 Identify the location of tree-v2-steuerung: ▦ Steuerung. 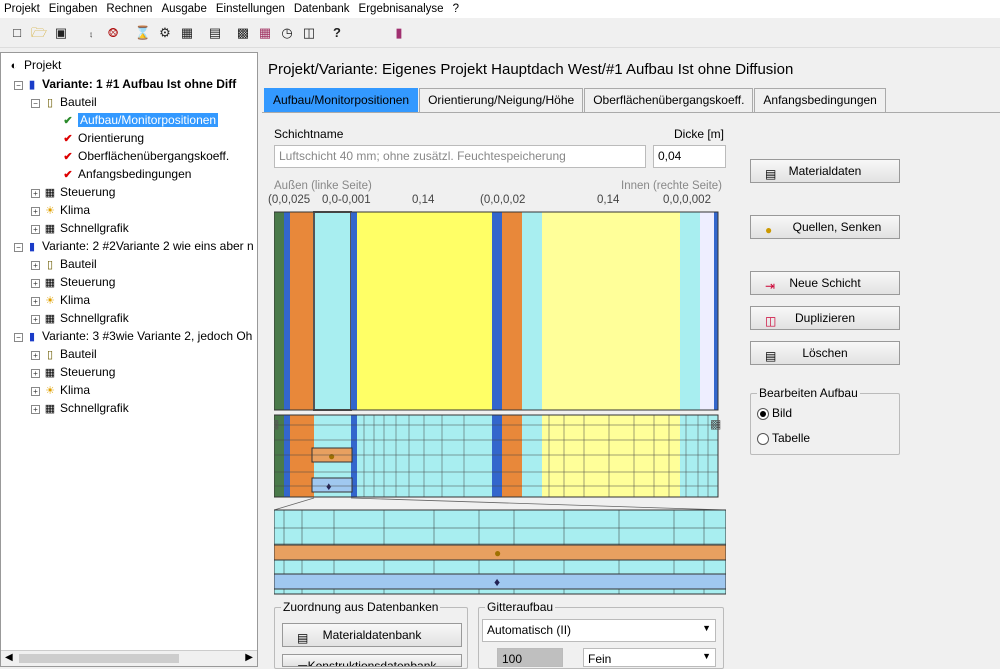
(79, 282).